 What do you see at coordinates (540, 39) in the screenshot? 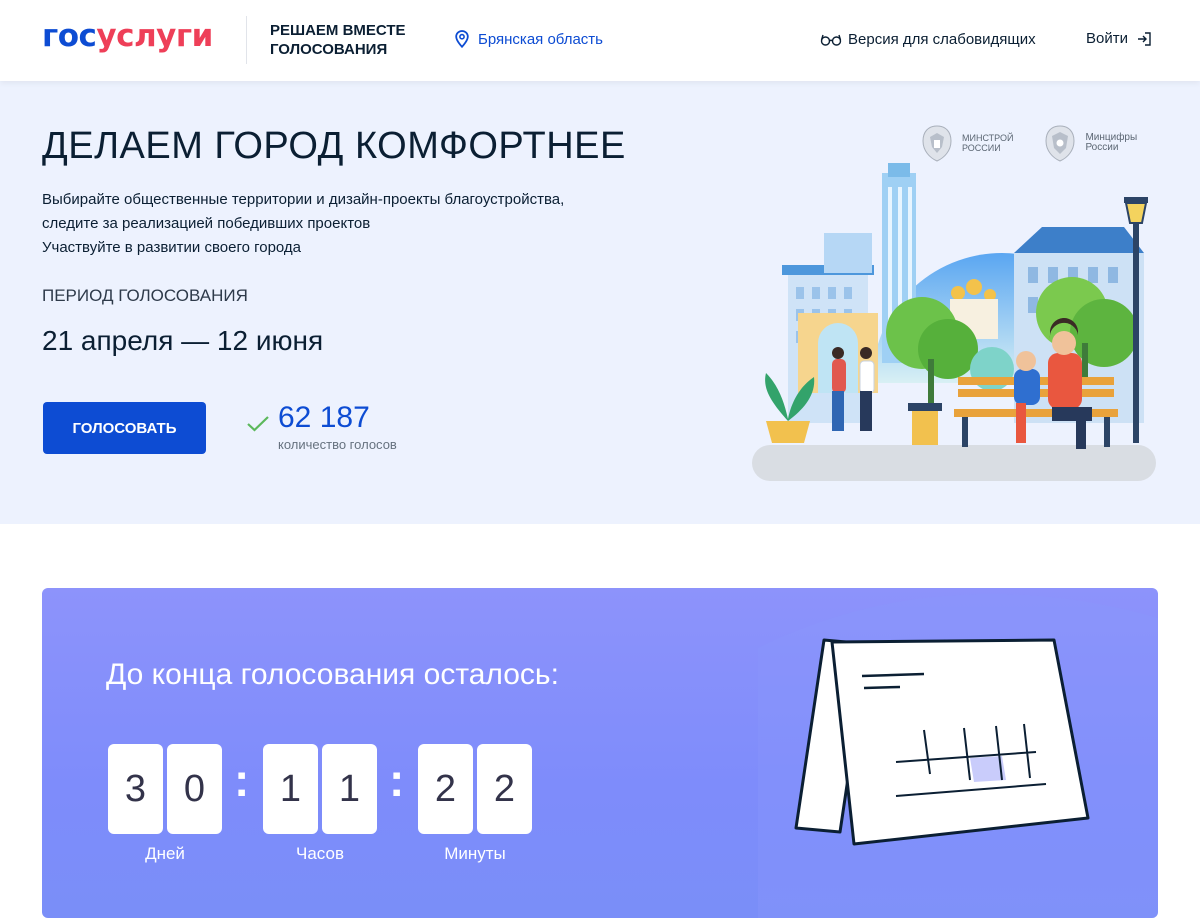
I see `region-name: Брянская область` at bounding box center [540, 39].